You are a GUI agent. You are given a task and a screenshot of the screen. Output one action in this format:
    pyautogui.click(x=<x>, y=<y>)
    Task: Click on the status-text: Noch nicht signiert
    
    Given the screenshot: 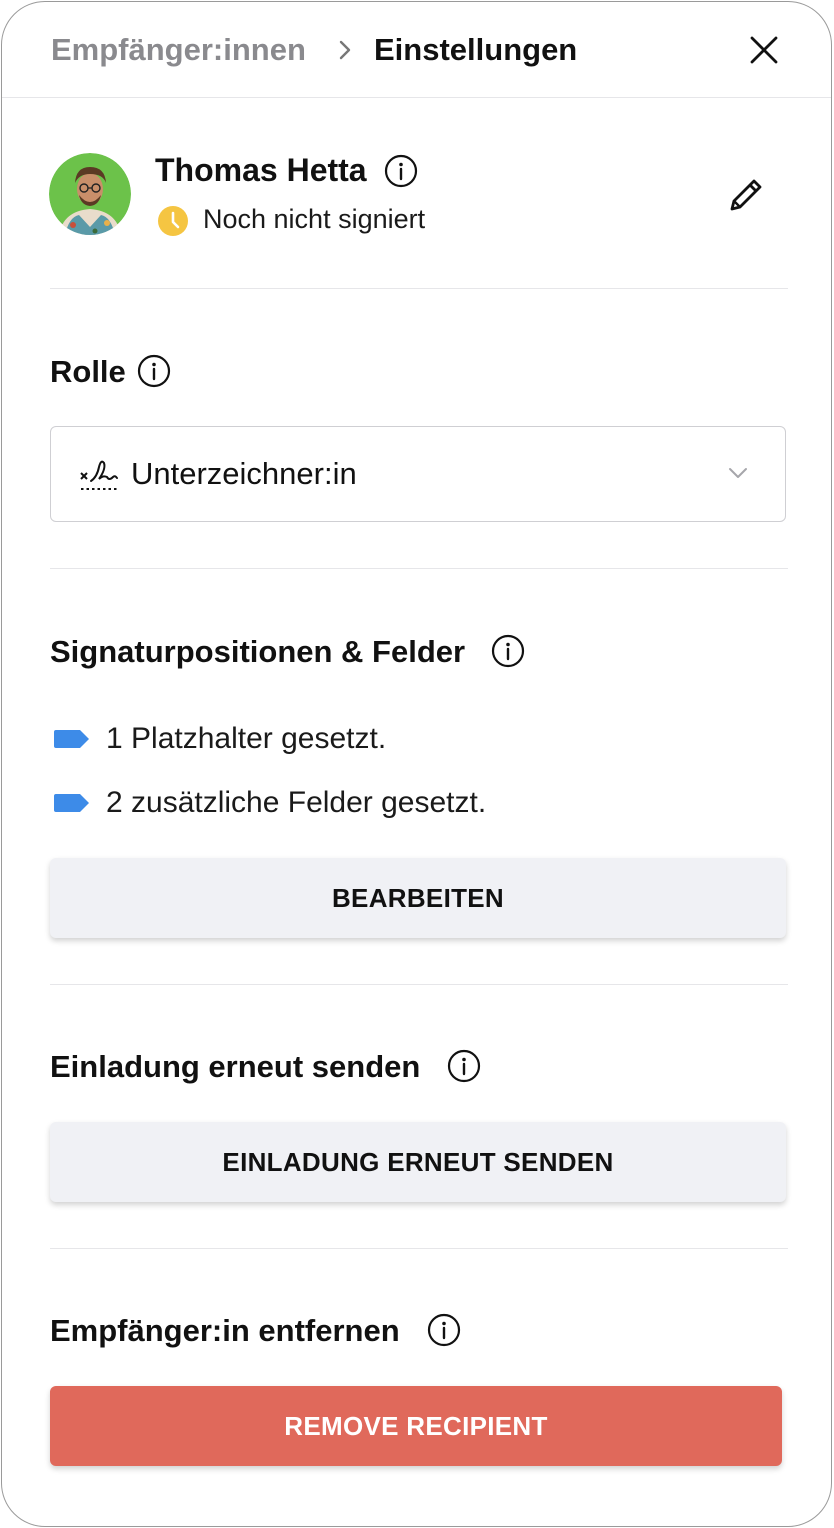 What is the action you would take?
    pyautogui.click(x=314, y=219)
    